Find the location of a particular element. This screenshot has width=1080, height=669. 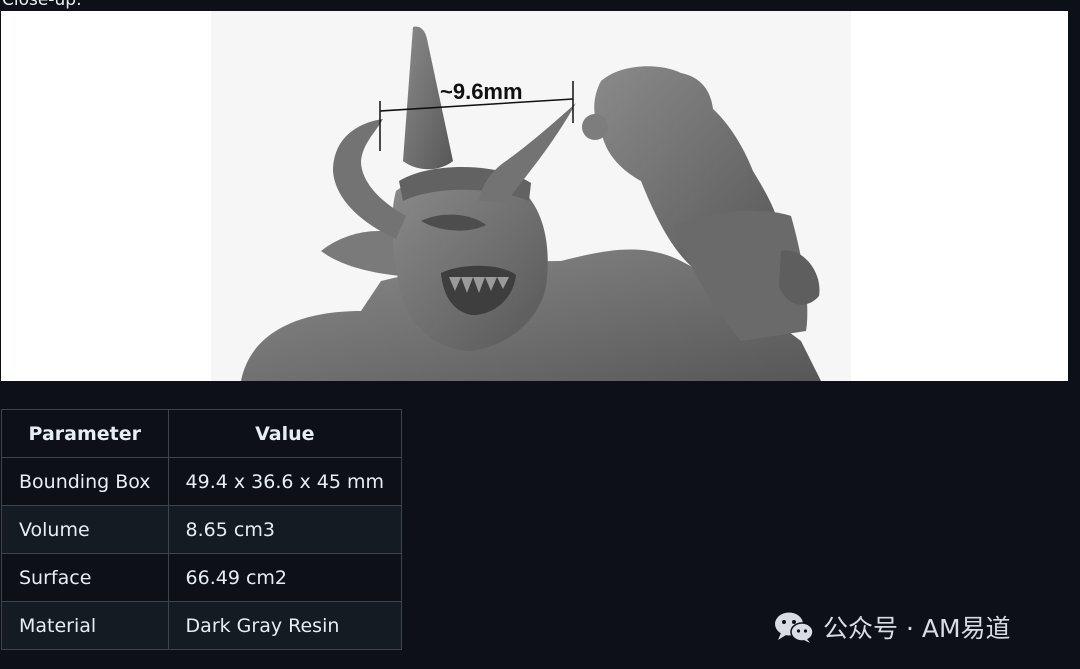

row-parameter: Bounding Box is located at coordinates (85, 481).